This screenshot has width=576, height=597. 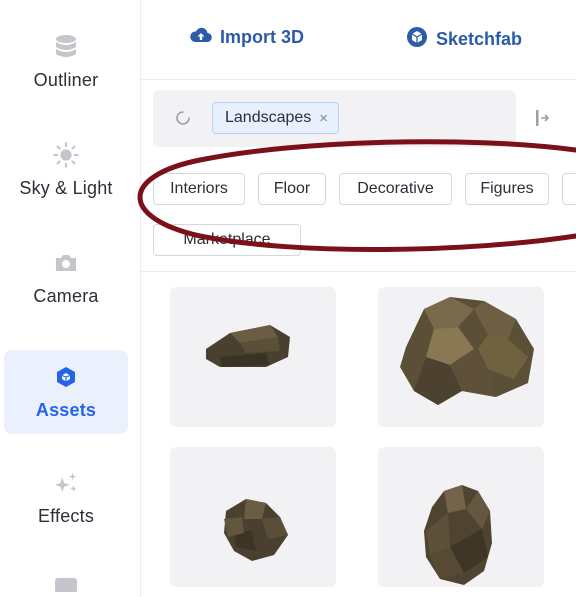 What do you see at coordinates (66, 498) in the screenshot?
I see `sidebar-item-effects: Effects` at bounding box center [66, 498].